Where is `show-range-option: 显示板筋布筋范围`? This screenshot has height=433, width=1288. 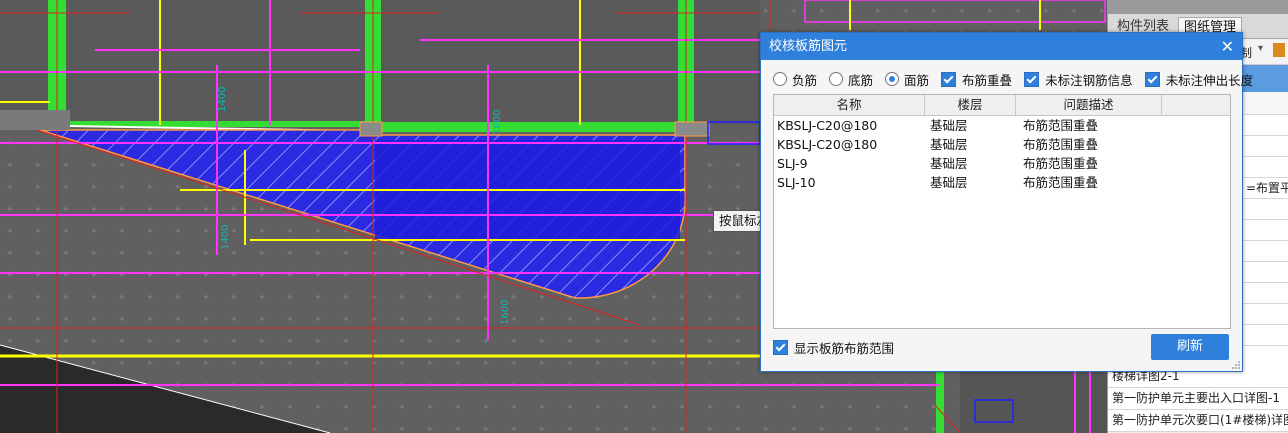
show-range-option: 显示板筋布筋范围 is located at coordinates (833, 347).